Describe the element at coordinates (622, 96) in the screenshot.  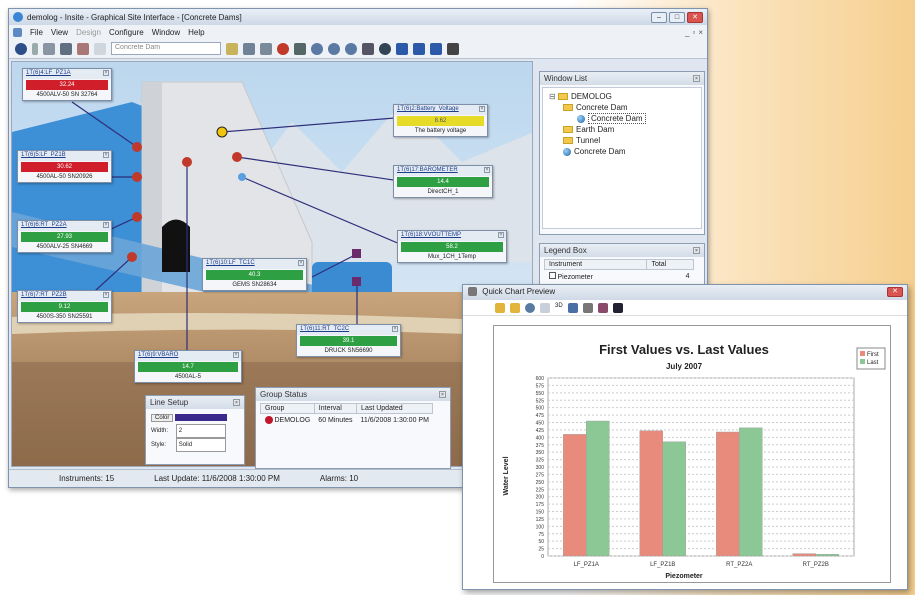
I see `tree-root: ⊟ DEMOLOG` at that location.